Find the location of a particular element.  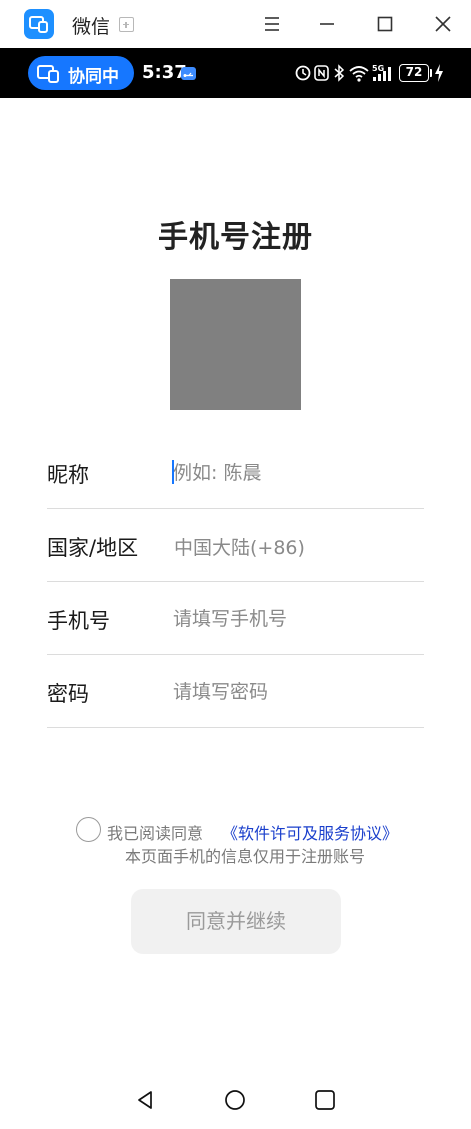

bluetooth-icon is located at coordinates (339, 73).